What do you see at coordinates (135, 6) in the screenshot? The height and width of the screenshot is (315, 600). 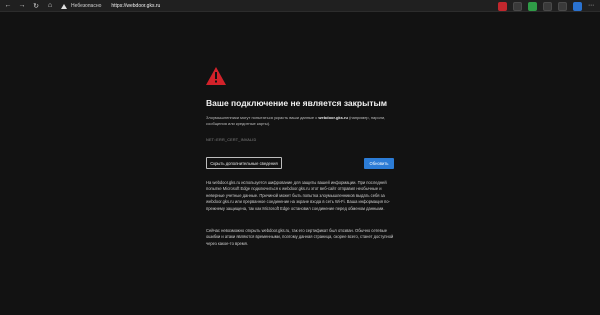 I see `url-text: https://webdoor.gks.ru` at bounding box center [135, 6].